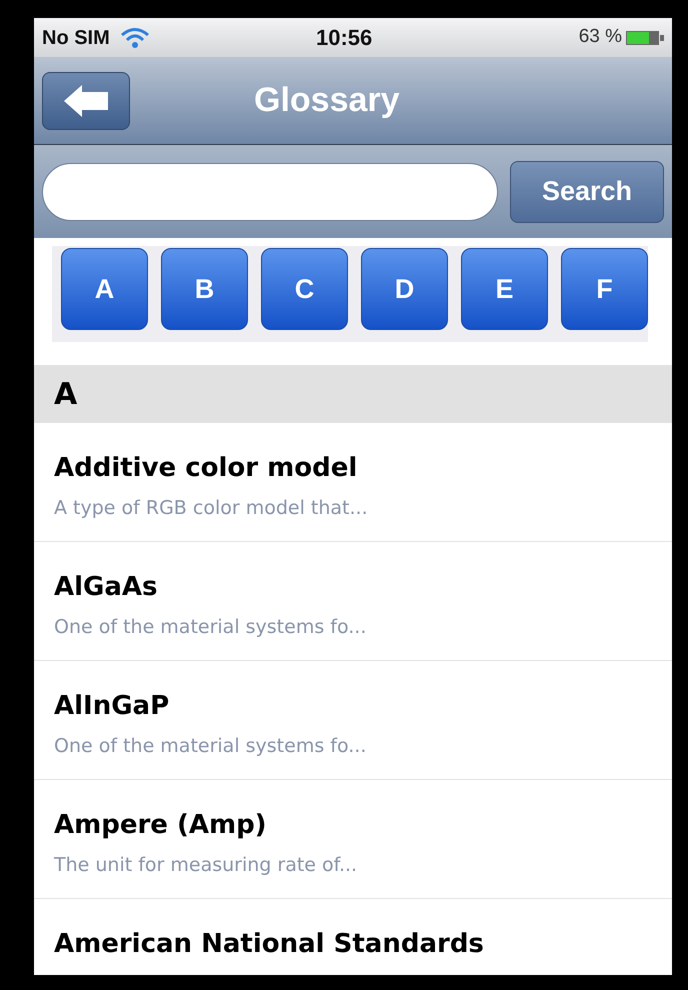  I want to click on letter-button: E, so click(504, 289).